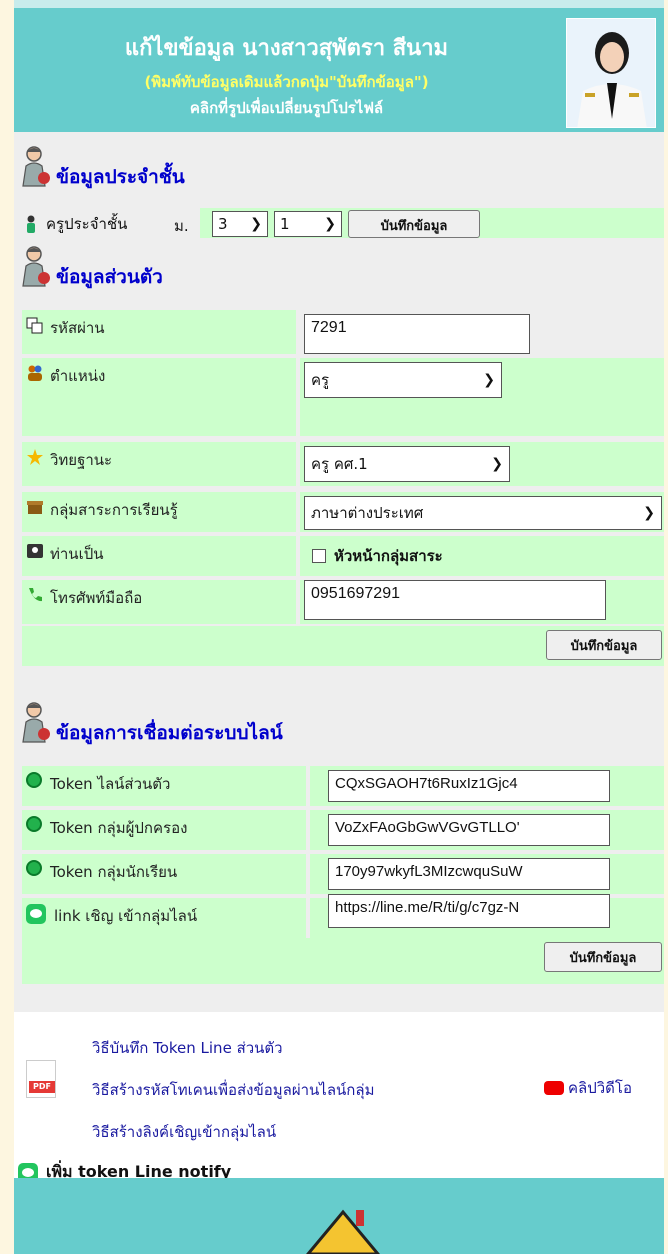 Image resolution: width=668 pixels, height=1254 pixels. I want to click on save-personal-button: บันทึกข้อมูล, so click(604, 645).